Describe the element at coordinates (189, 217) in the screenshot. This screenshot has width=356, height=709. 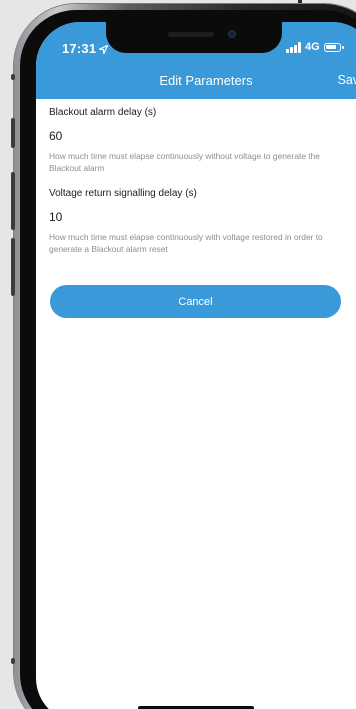
I see `voltage-return-delay-input` at that location.